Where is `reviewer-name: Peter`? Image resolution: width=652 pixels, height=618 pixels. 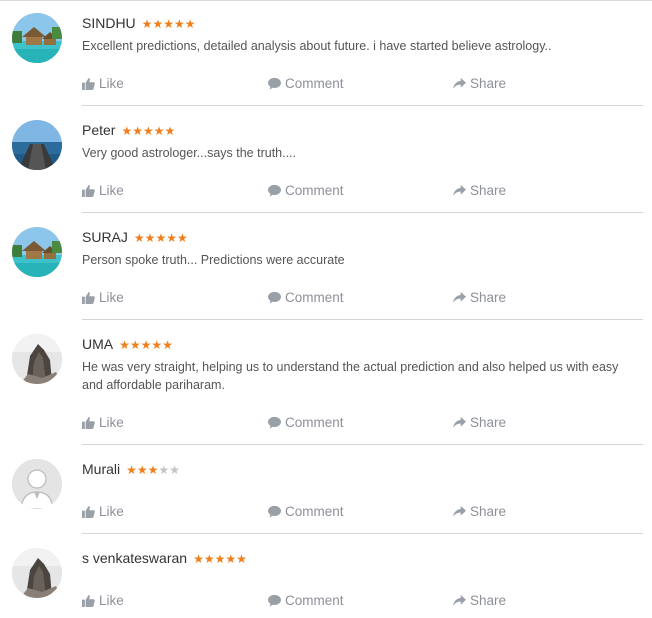 reviewer-name: Peter is located at coordinates (99, 130).